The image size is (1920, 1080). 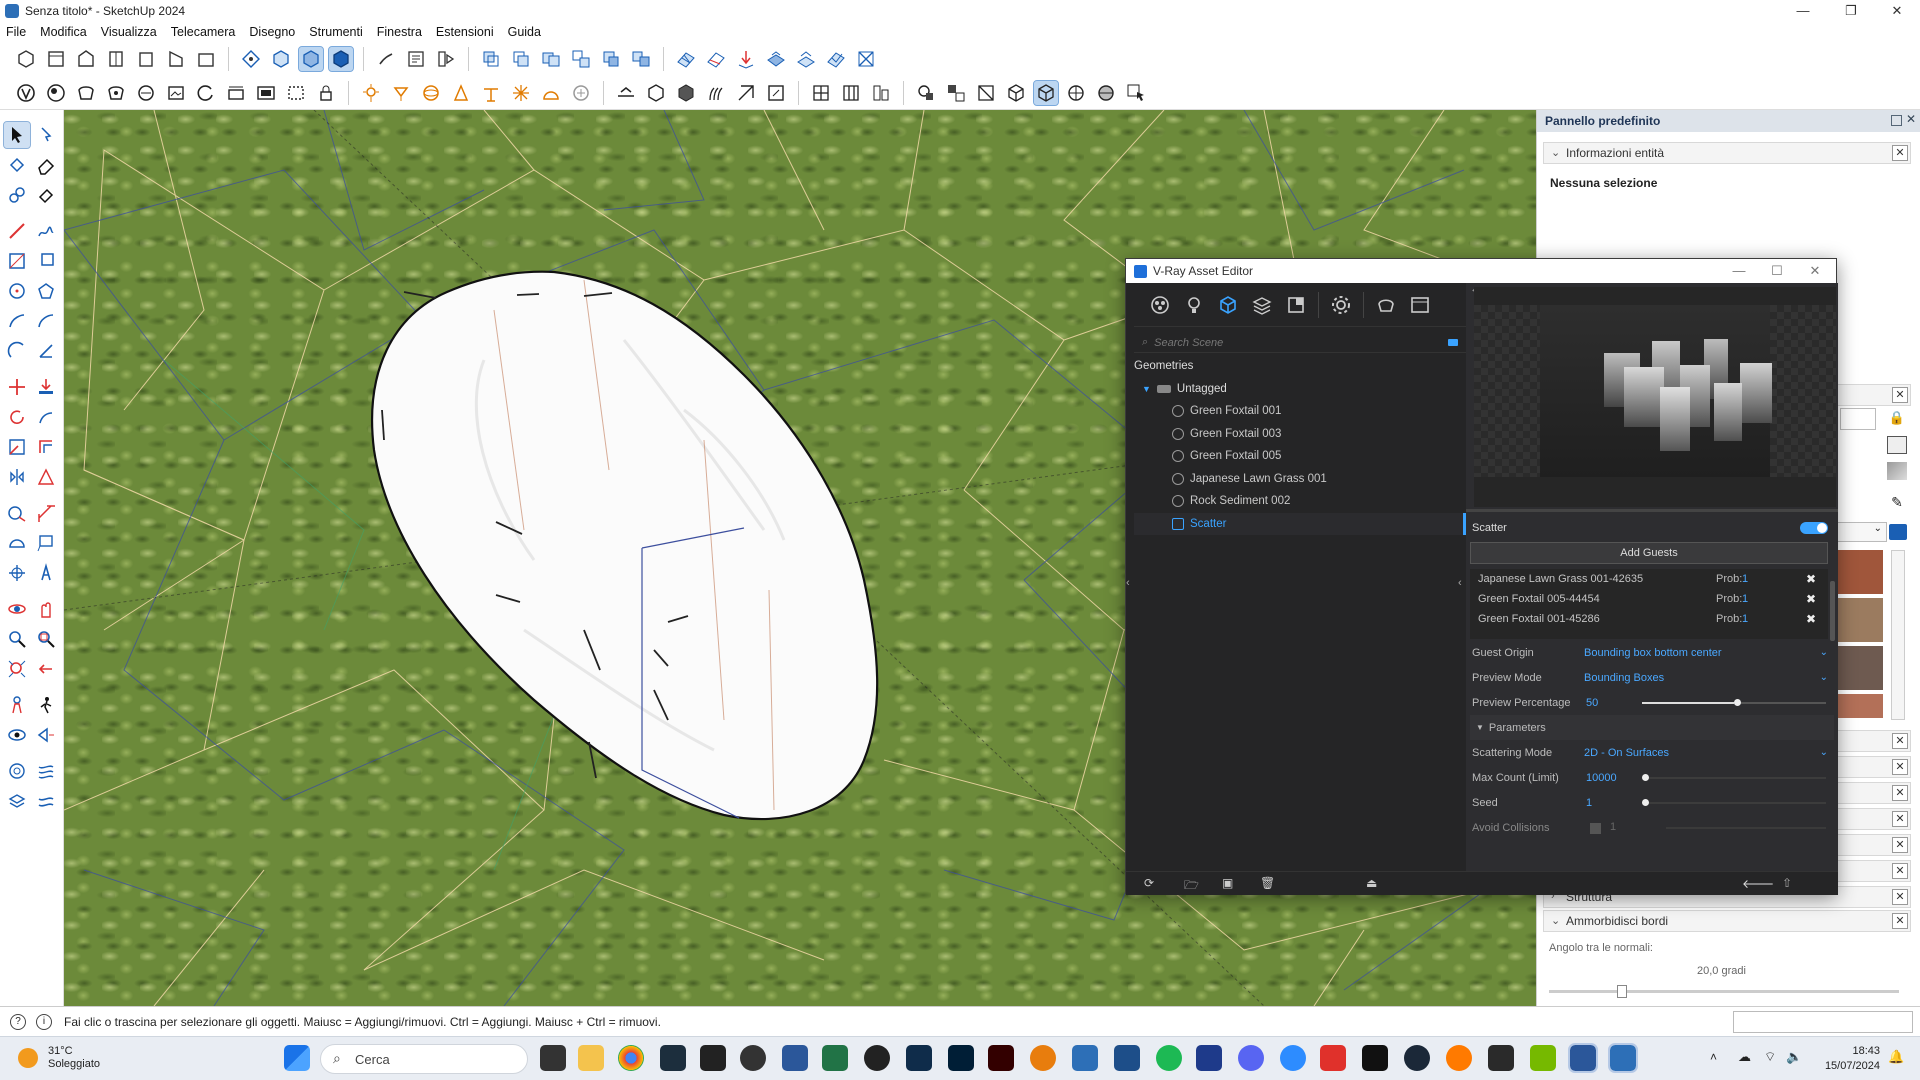 I want to click on geo-location-icon: ?, so click(x=18, y=1021).